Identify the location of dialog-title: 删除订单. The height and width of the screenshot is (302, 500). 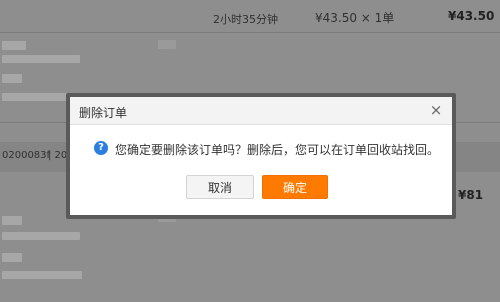
(103, 113).